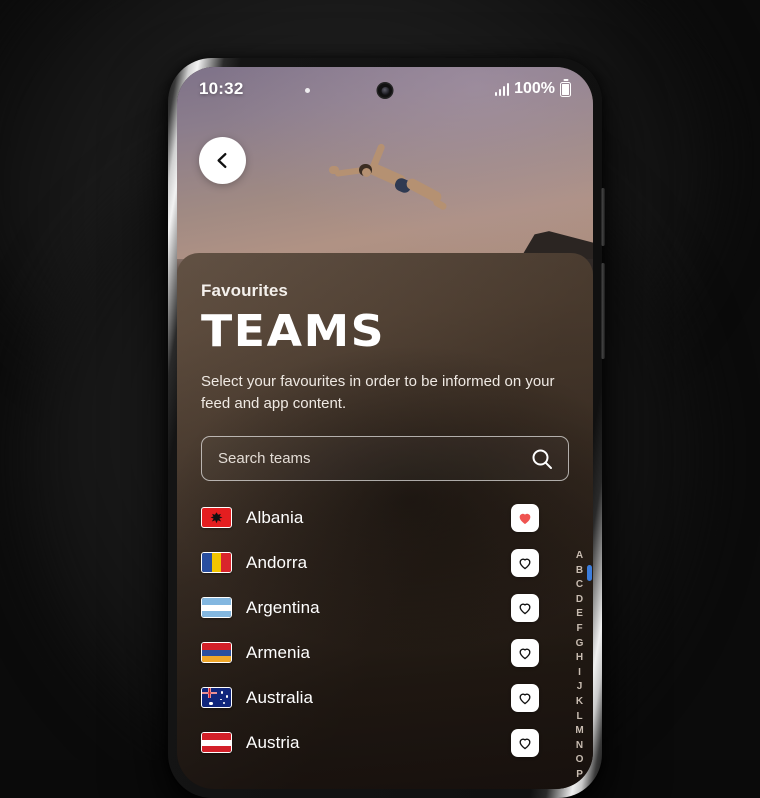 This screenshot has width=760, height=798. What do you see at coordinates (589, 573) in the screenshot?
I see `scrollbar-thumb` at bounding box center [589, 573].